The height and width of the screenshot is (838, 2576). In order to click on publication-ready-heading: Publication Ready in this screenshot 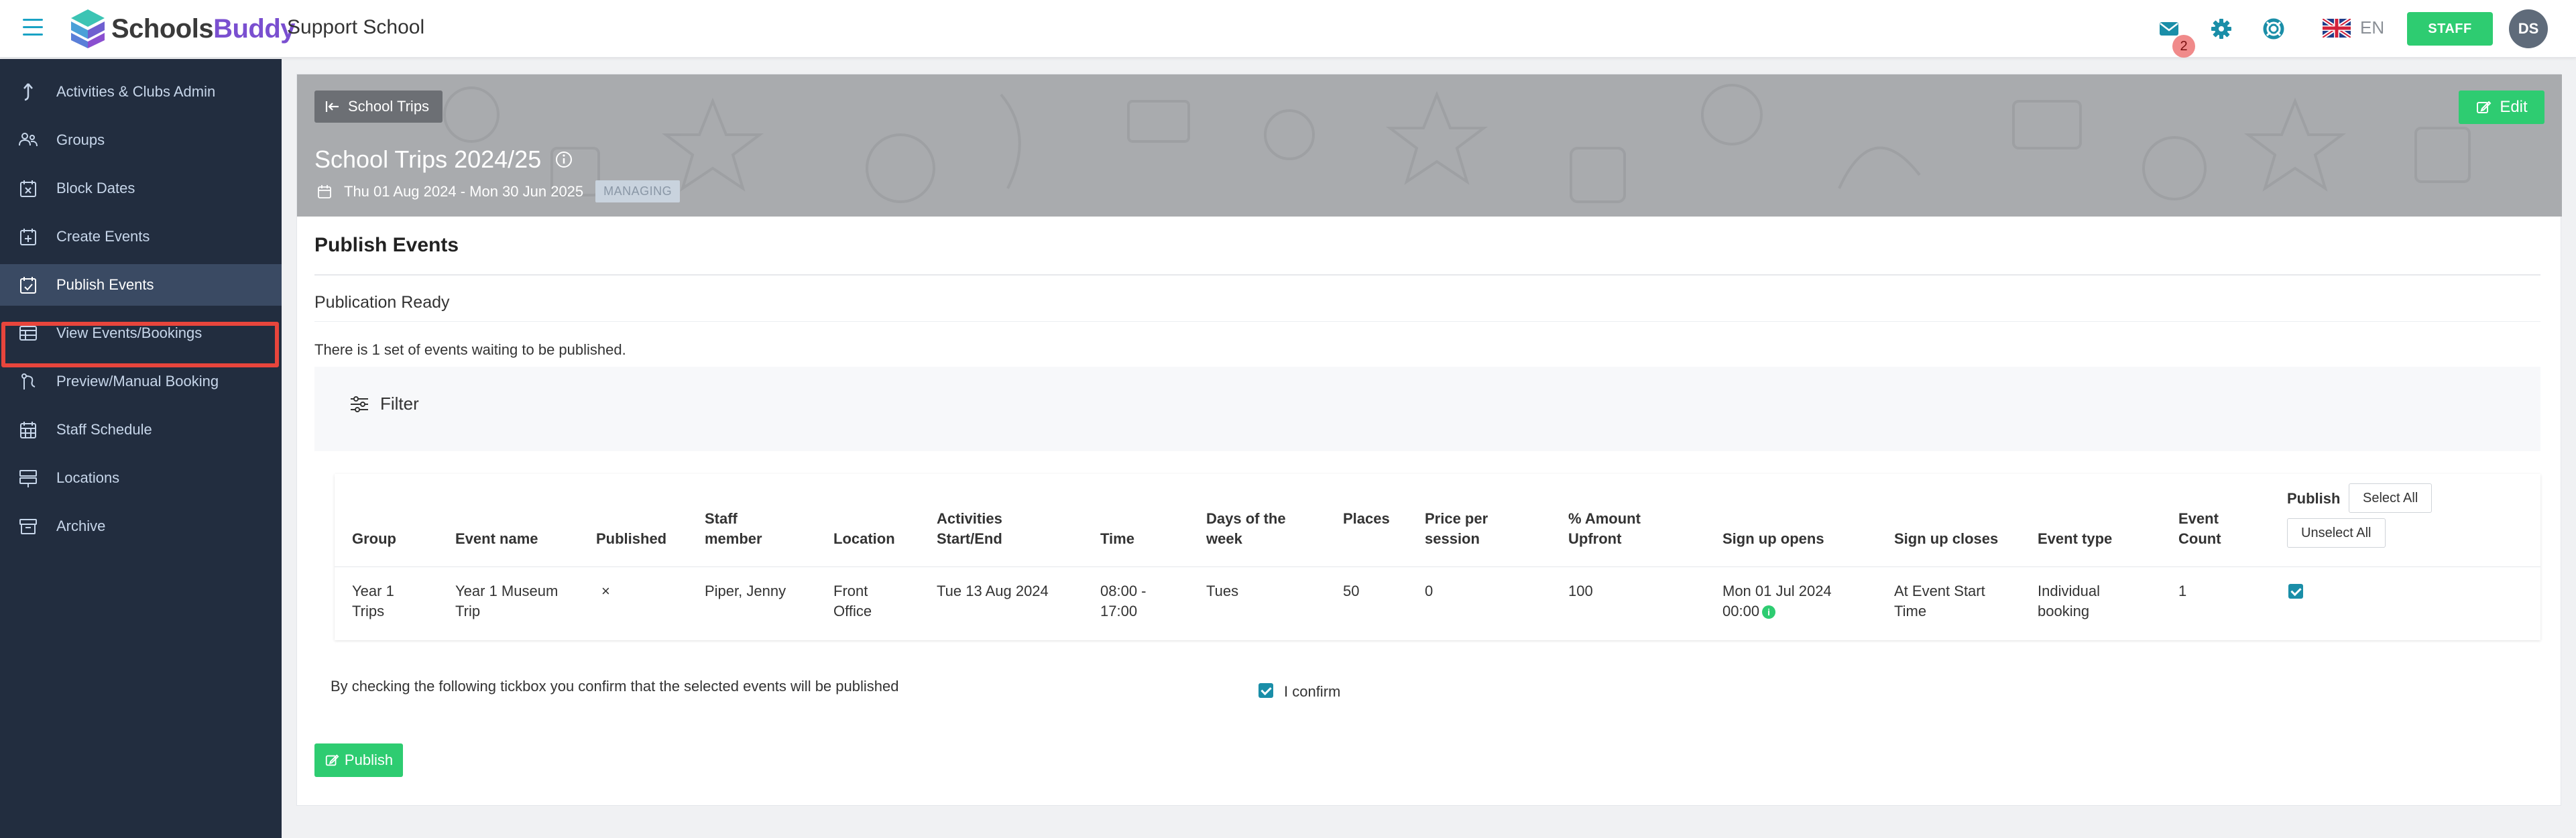, I will do `click(382, 302)`.